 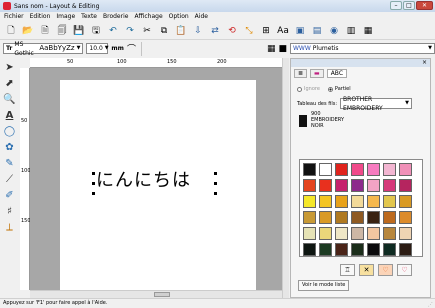 I want to click on zoom-icon: 🔍, so click(x=9, y=99).